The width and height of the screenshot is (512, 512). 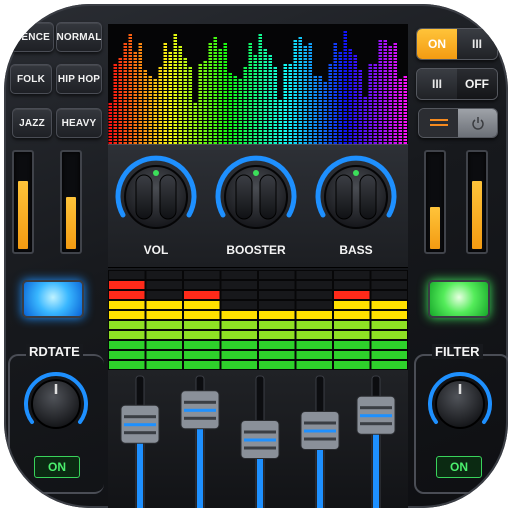 What do you see at coordinates (356, 192) in the screenshot?
I see `bass-knob` at bounding box center [356, 192].